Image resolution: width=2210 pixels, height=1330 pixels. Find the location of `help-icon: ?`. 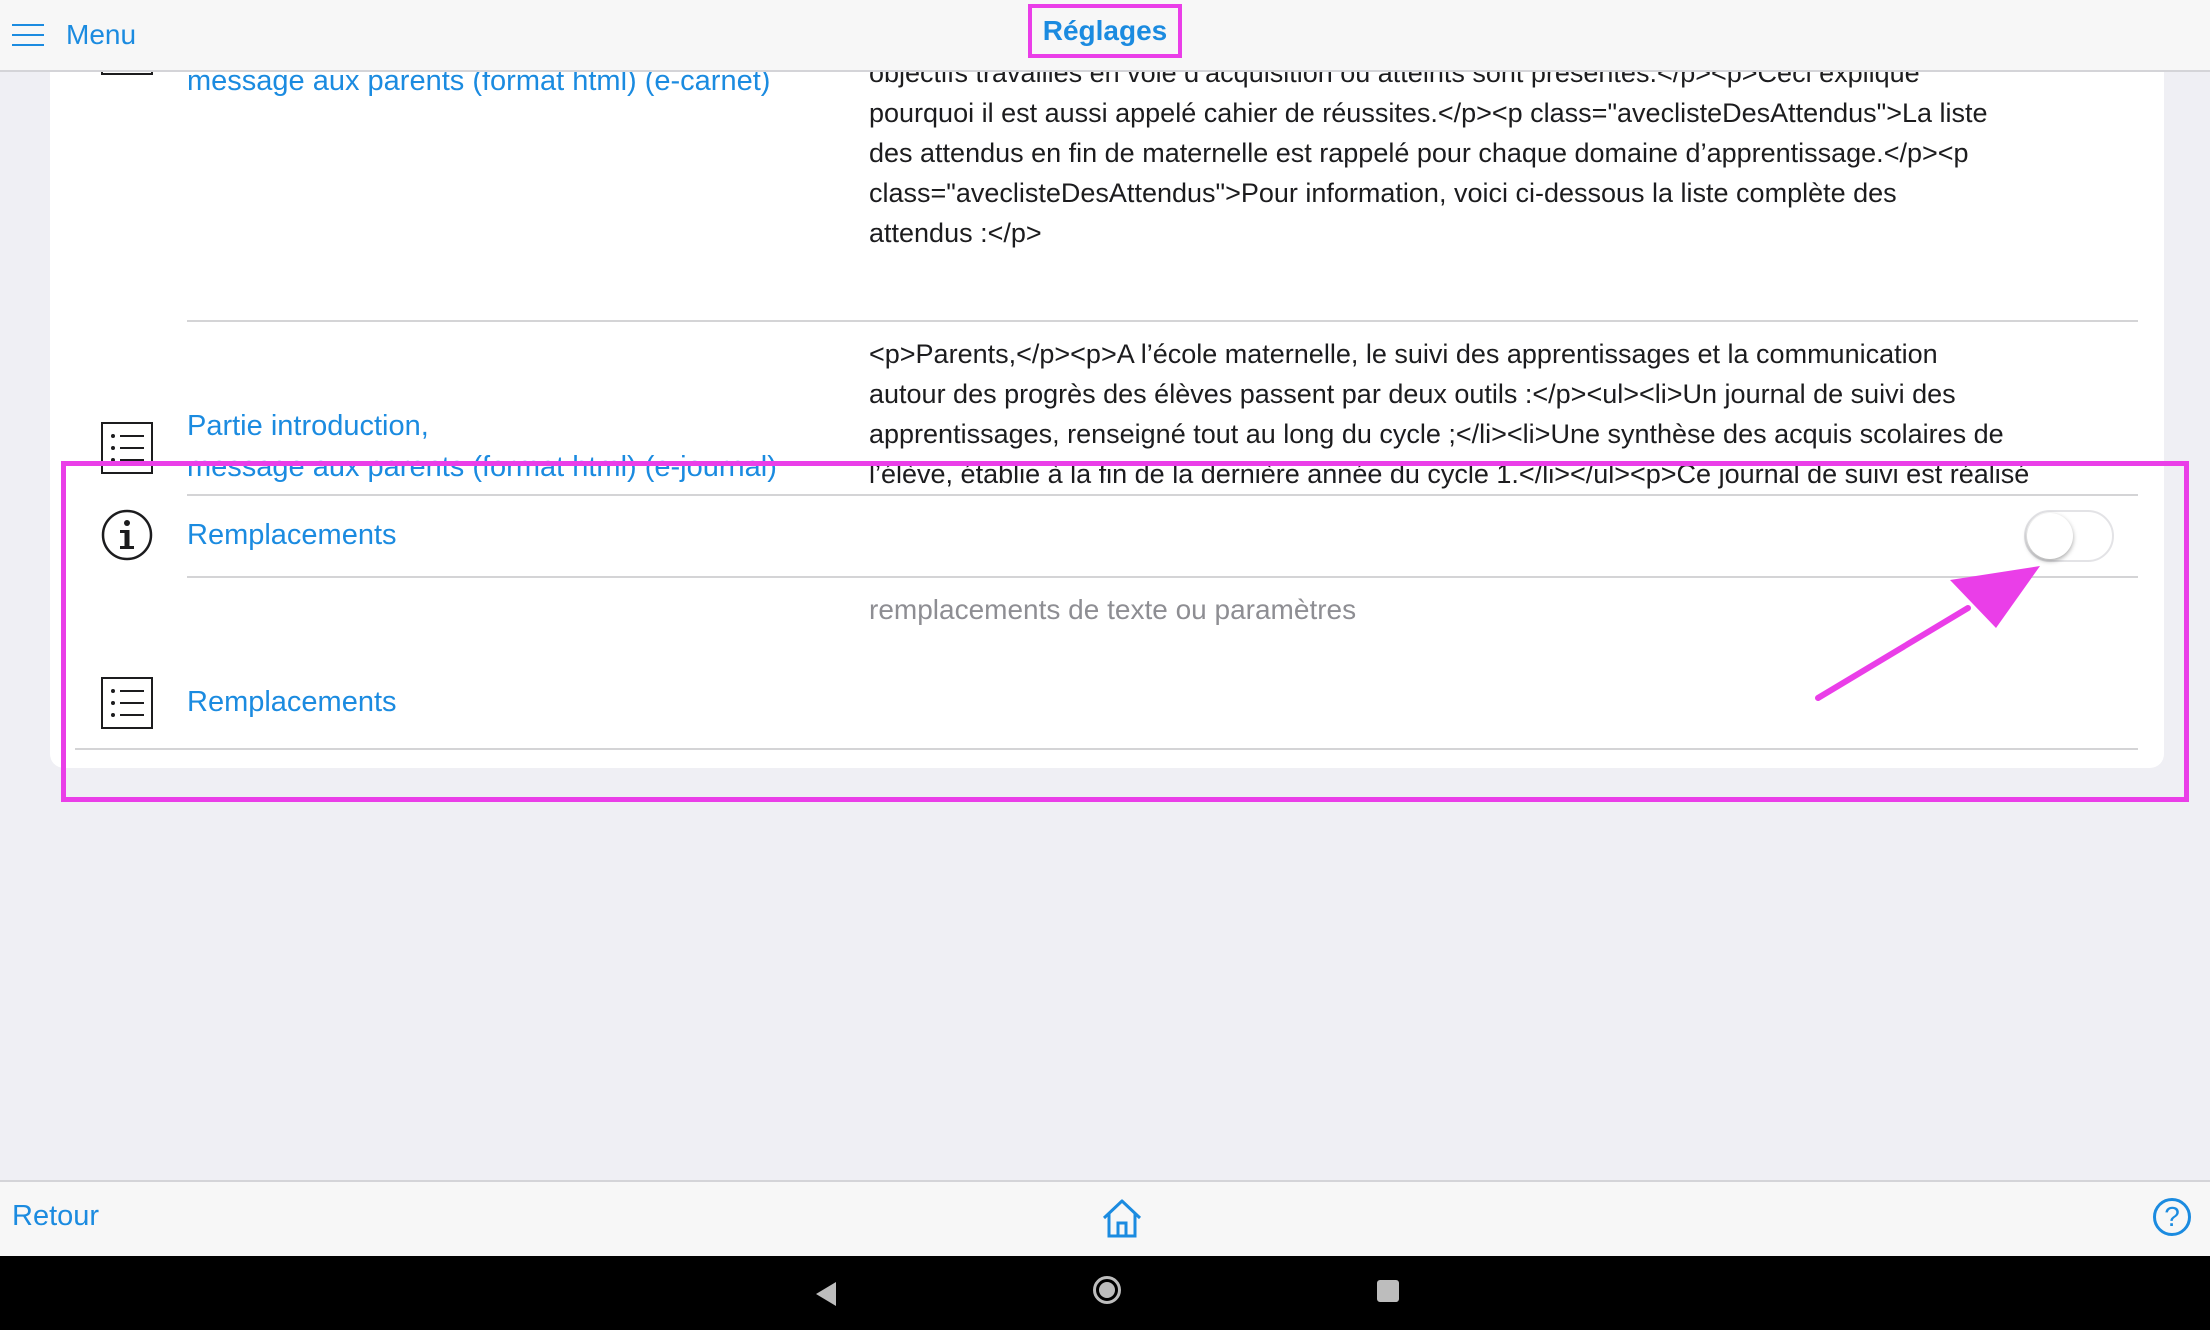

help-icon: ? is located at coordinates (2172, 1217).